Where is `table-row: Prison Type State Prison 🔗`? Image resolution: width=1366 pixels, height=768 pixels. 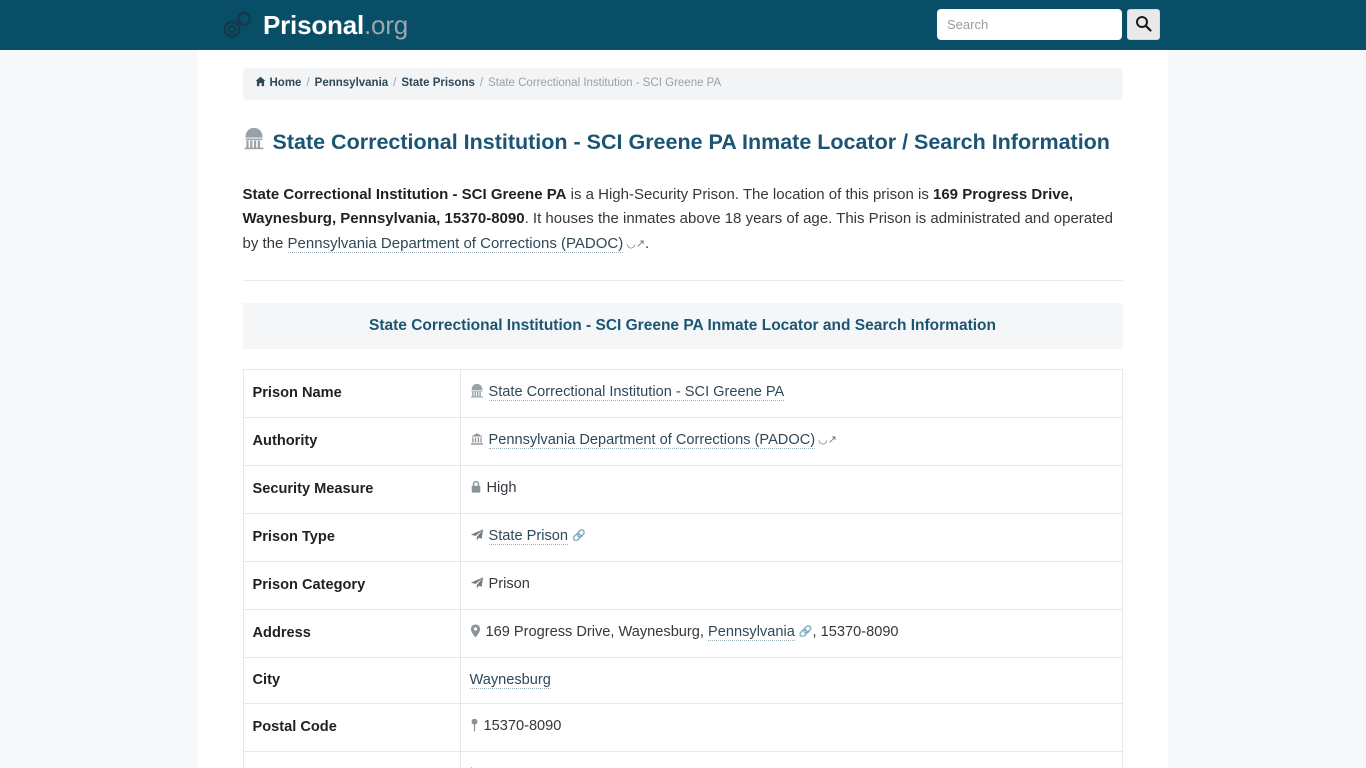
table-row: Prison Type State Prison 🔗 is located at coordinates (682, 537).